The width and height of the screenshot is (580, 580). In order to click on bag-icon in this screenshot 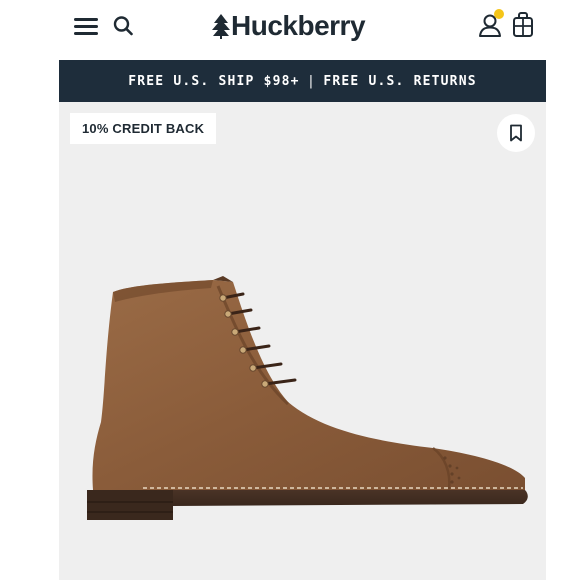, I will do `click(523, 25)`.